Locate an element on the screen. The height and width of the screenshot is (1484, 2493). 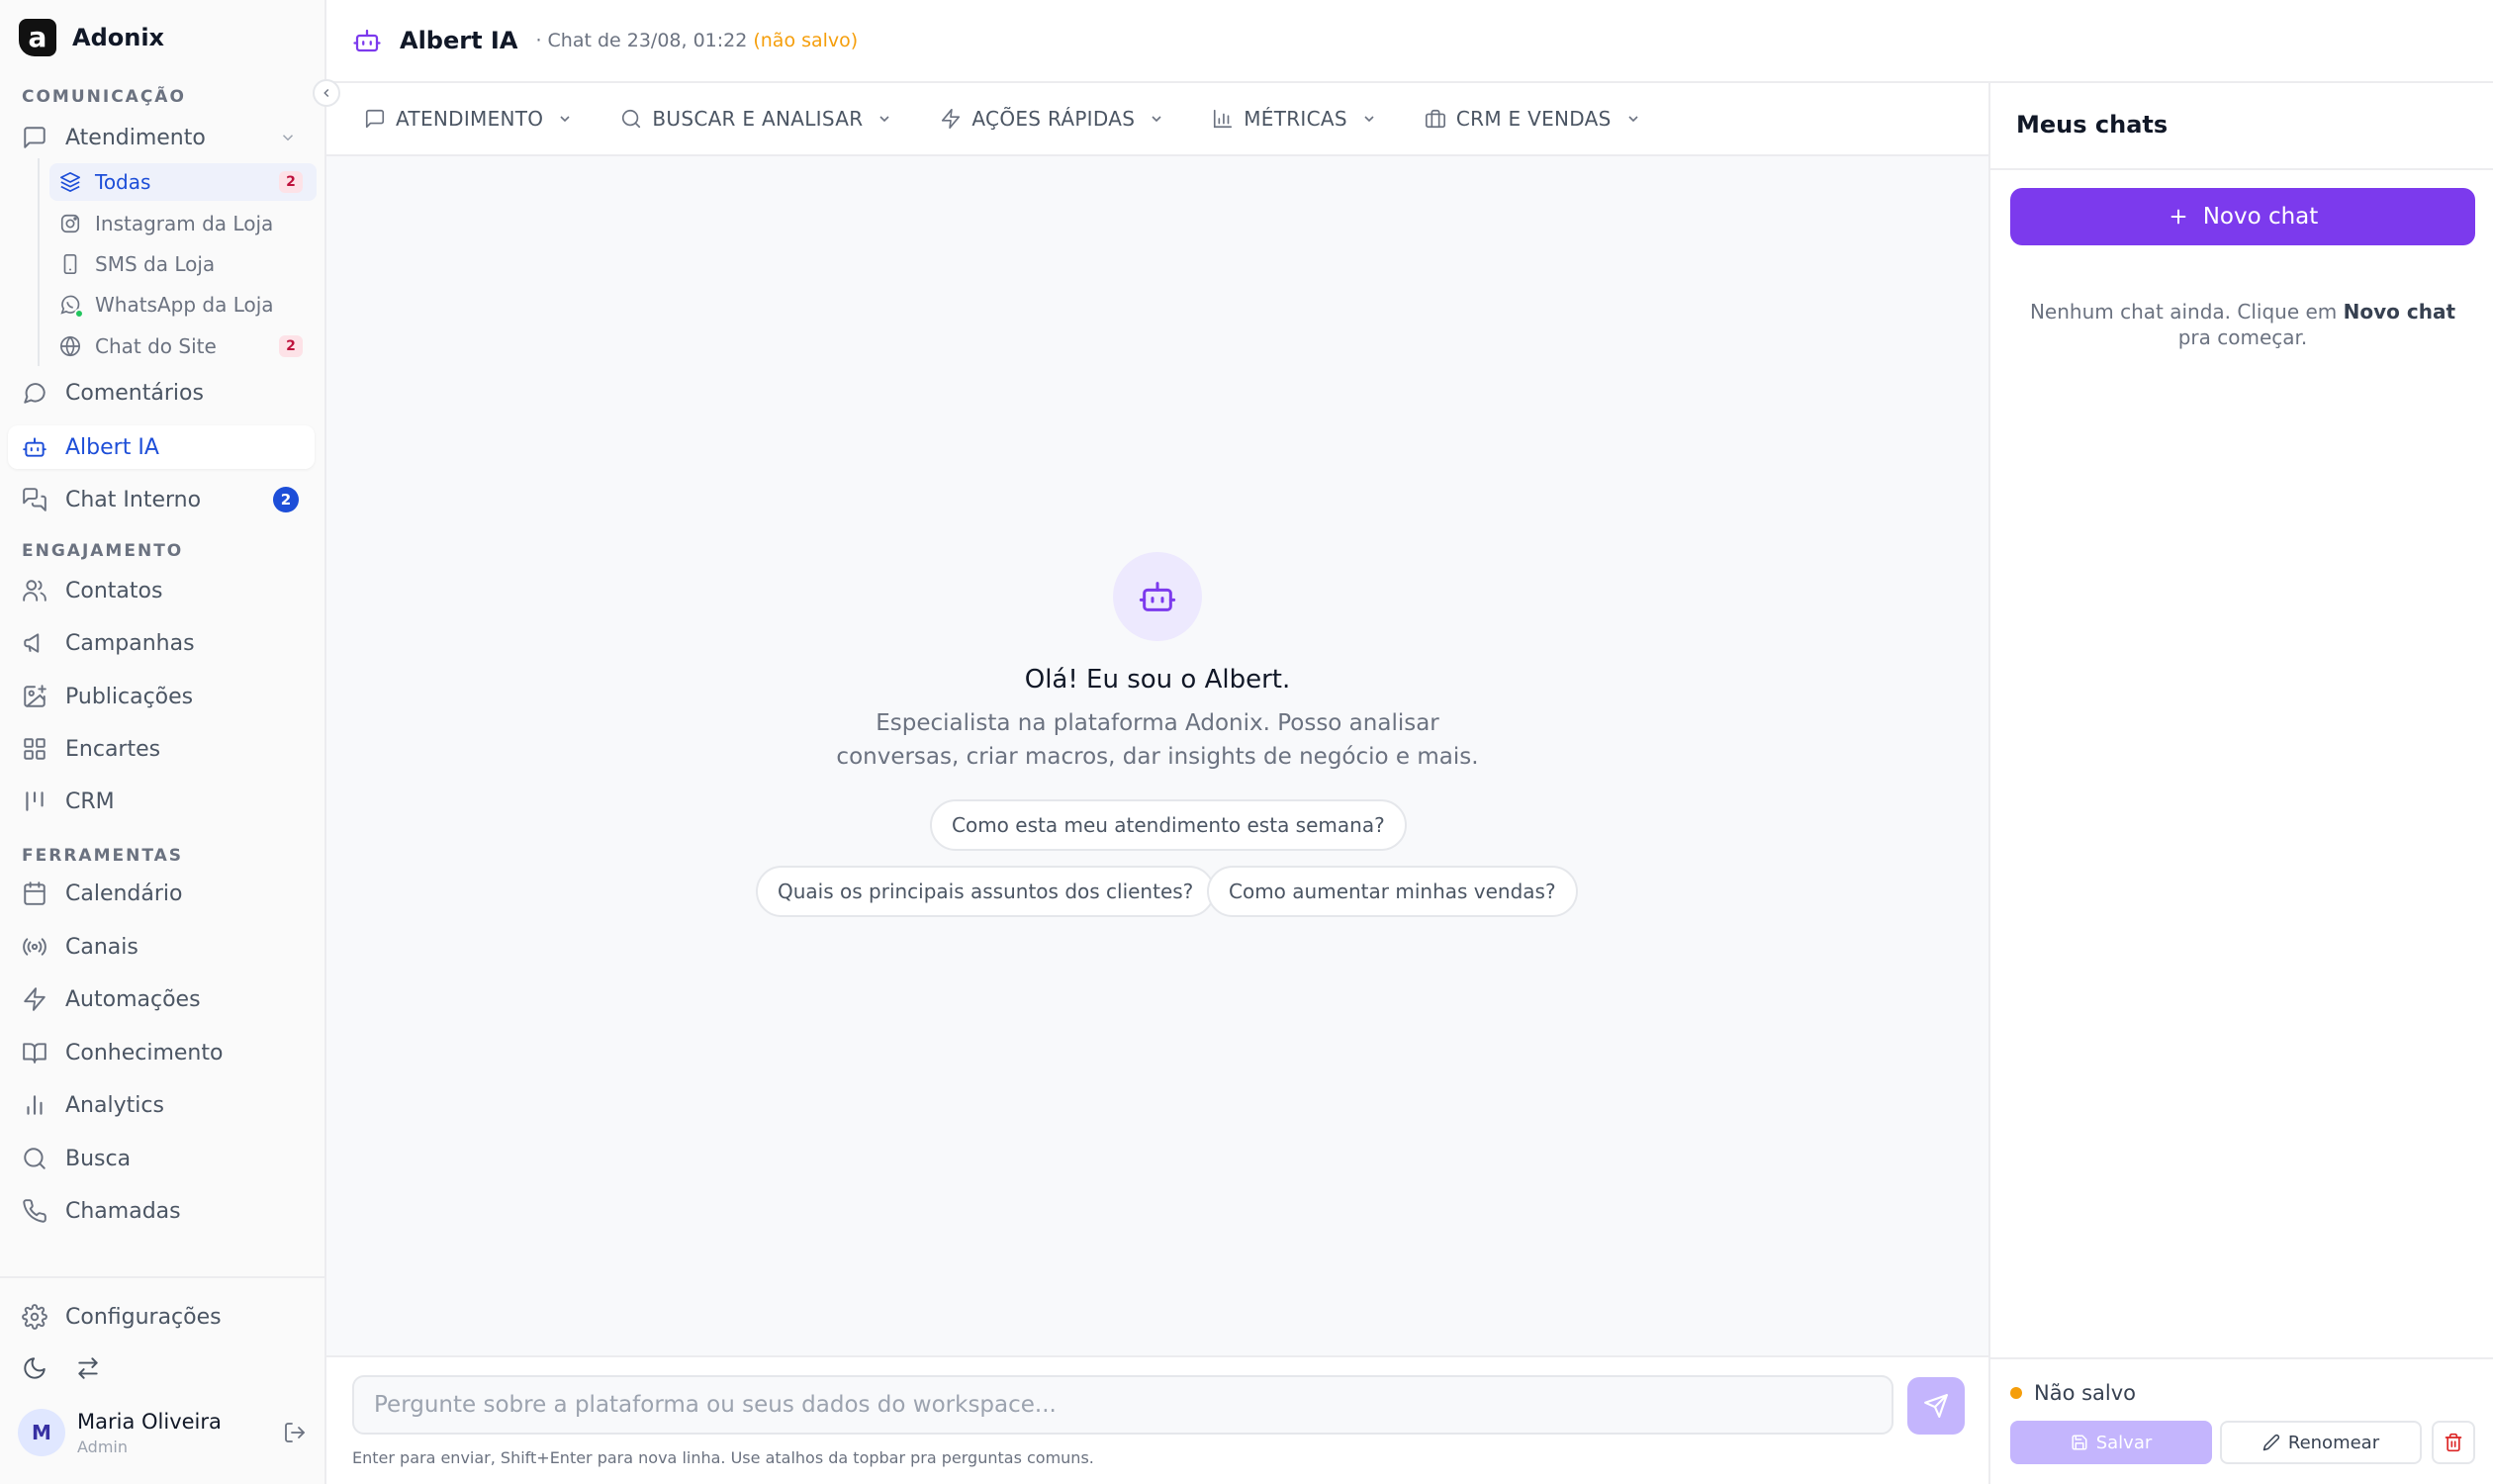
save-label: Salvar is located at coordinates (2124, 1442).